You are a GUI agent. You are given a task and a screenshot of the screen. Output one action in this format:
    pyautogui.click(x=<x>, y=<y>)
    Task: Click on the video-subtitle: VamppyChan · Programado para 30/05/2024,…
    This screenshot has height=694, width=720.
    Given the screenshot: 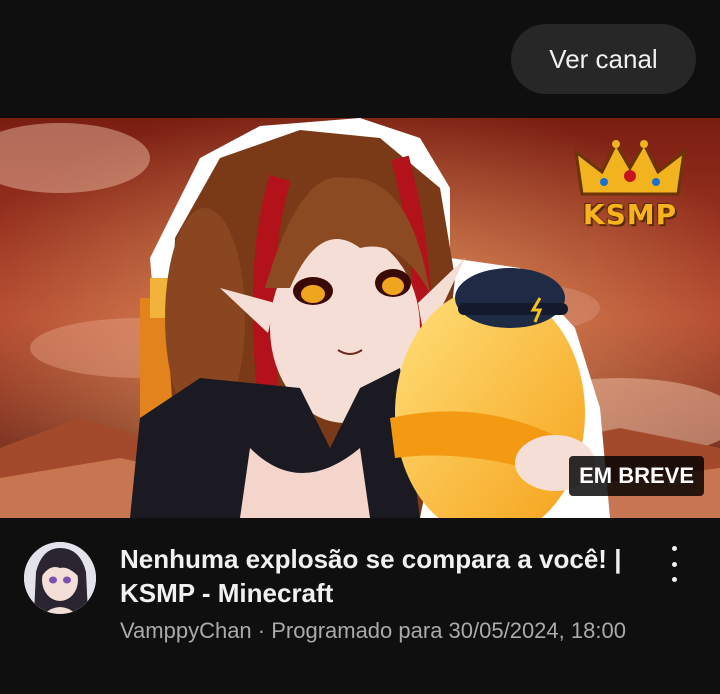 What is the action you would take?
    pyautogui.click(x=373, y=630)
    